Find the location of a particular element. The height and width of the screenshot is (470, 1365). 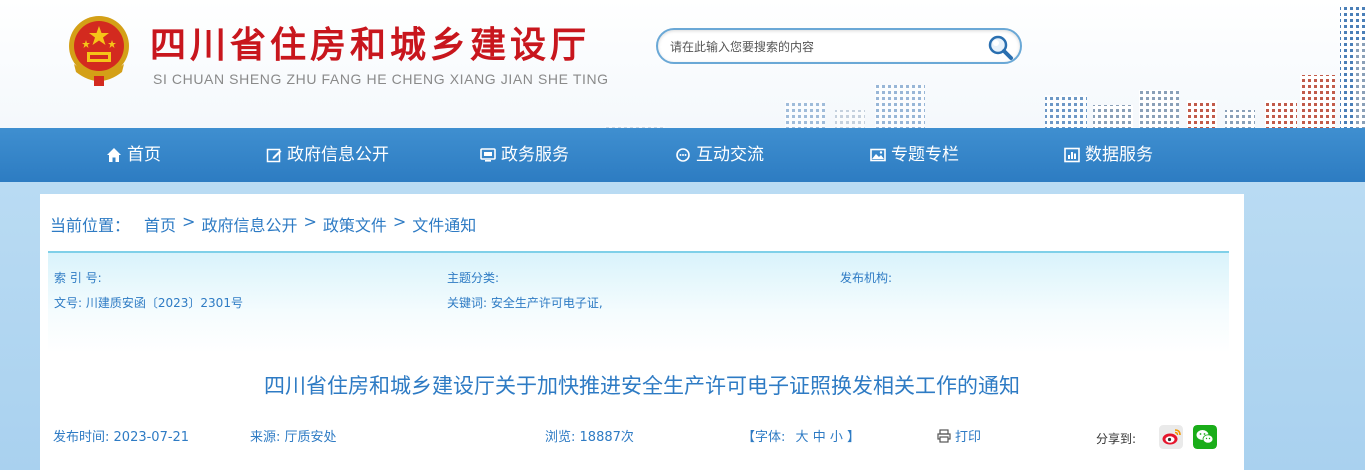

publisher: 发布机构: is located at coordinates (866, 277).